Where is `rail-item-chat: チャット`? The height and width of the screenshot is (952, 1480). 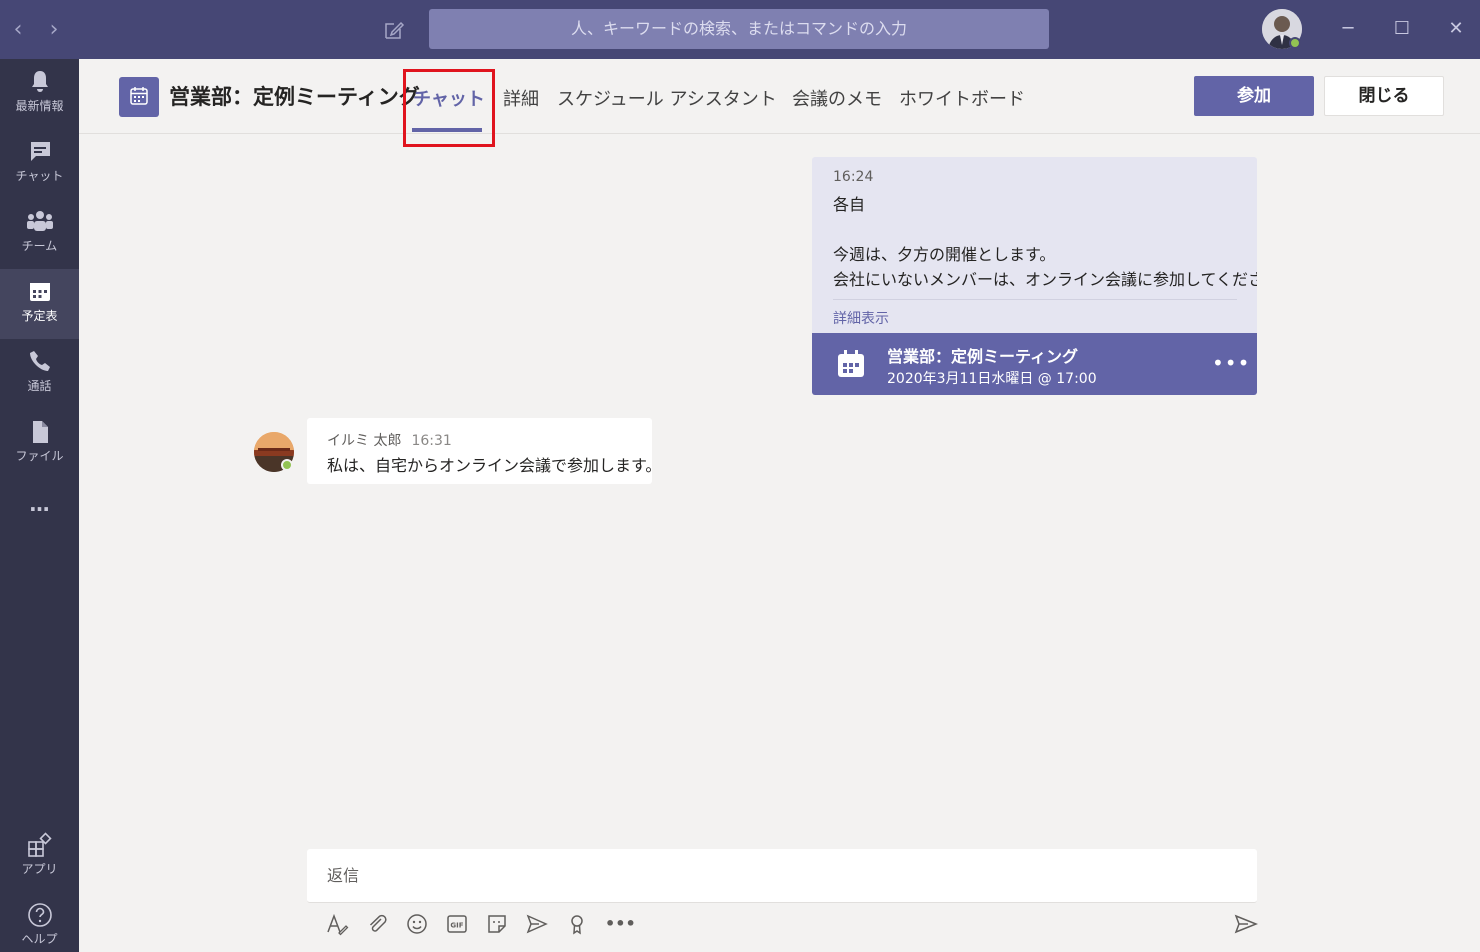 rail-item-chat: チャット is located at coordinates (39, 164).